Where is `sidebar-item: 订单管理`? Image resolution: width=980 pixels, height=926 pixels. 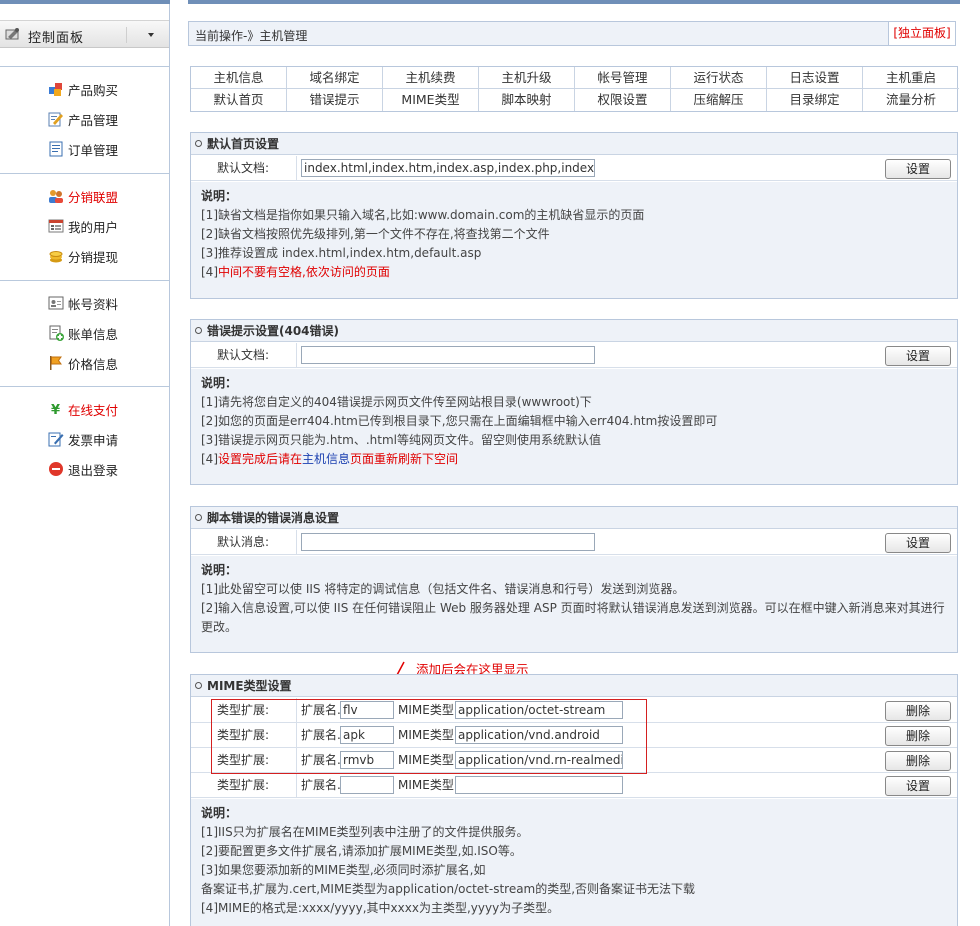 sidebar-item: 订单管理 is located at coordinates (83, 149).